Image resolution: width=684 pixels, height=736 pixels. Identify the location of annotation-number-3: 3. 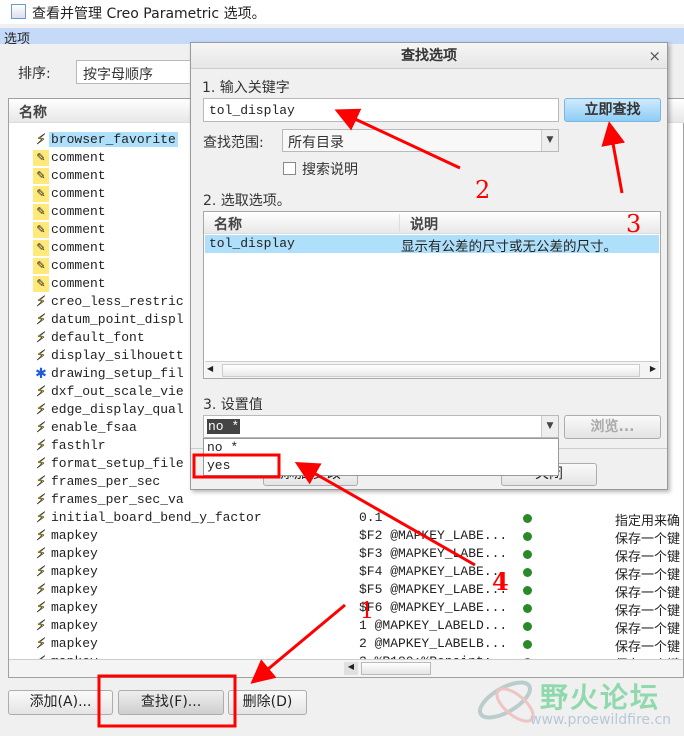
(633, 224).